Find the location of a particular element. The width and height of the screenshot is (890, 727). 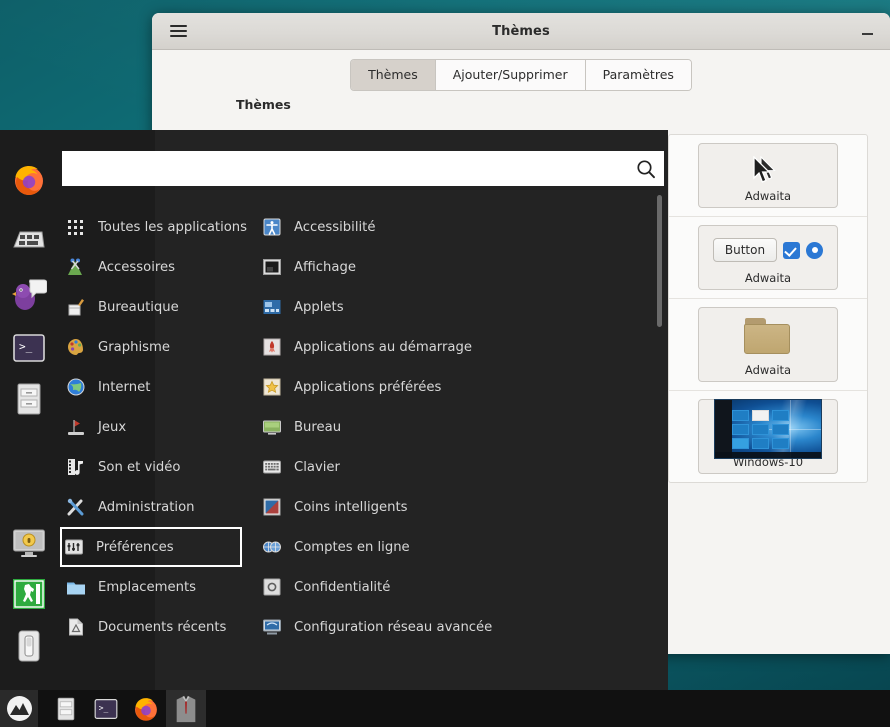

theme-row-widgets: Button Adwaita is located at coordinates (768, 258).